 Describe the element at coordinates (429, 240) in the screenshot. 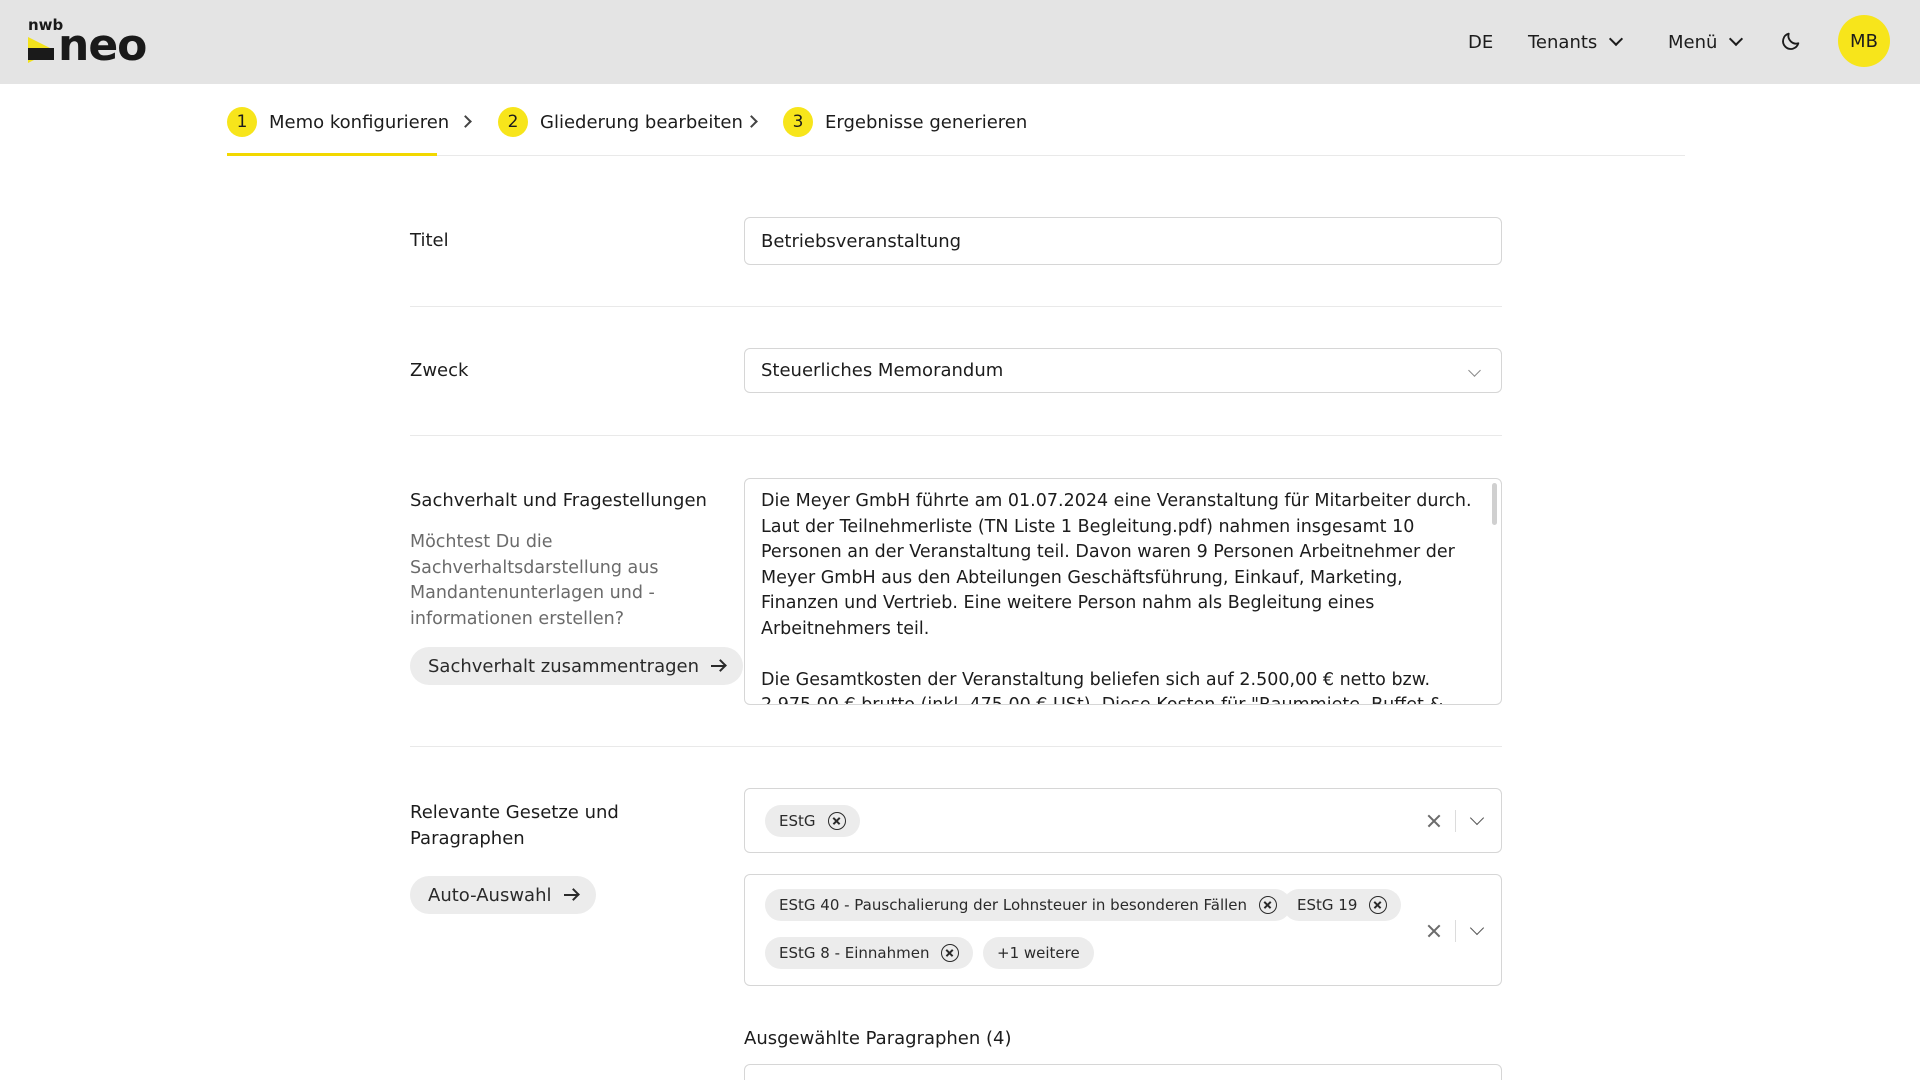

I see `title-label: Titel` at that location.